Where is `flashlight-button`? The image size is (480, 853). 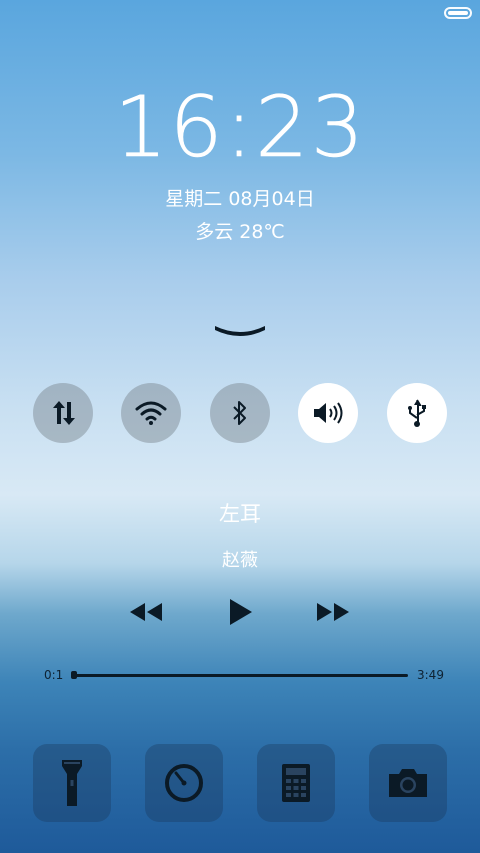
flashlight-button is located at coordinates (72, 783).